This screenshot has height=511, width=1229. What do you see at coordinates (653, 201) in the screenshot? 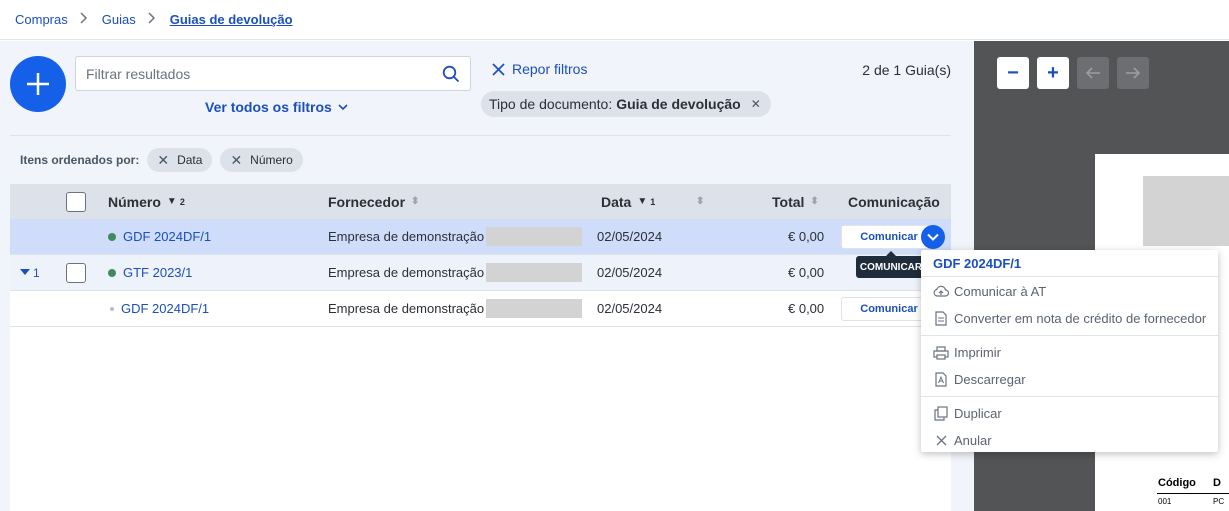
I see `sort-order: 1` at bounding box center [653, 201].